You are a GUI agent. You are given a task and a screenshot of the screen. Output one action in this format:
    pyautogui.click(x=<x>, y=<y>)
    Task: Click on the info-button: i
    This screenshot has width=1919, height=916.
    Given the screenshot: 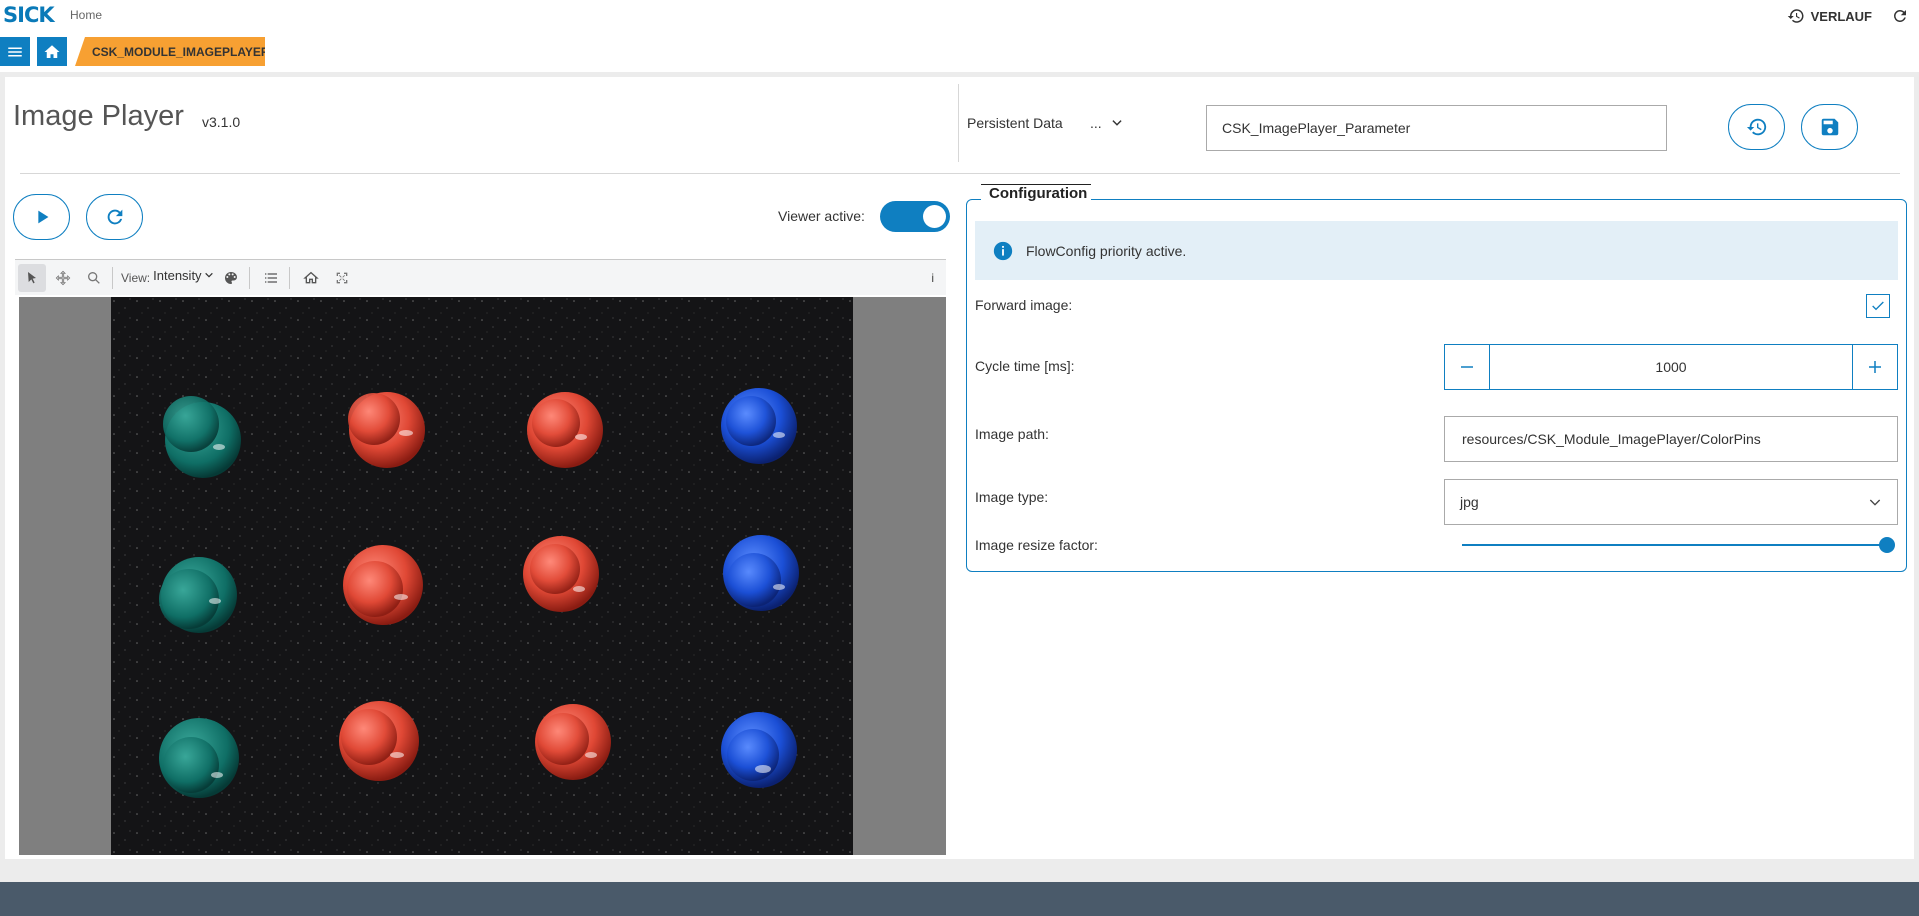 What is the action you would take?
    pyautogui.click(x=932, y=278)
    